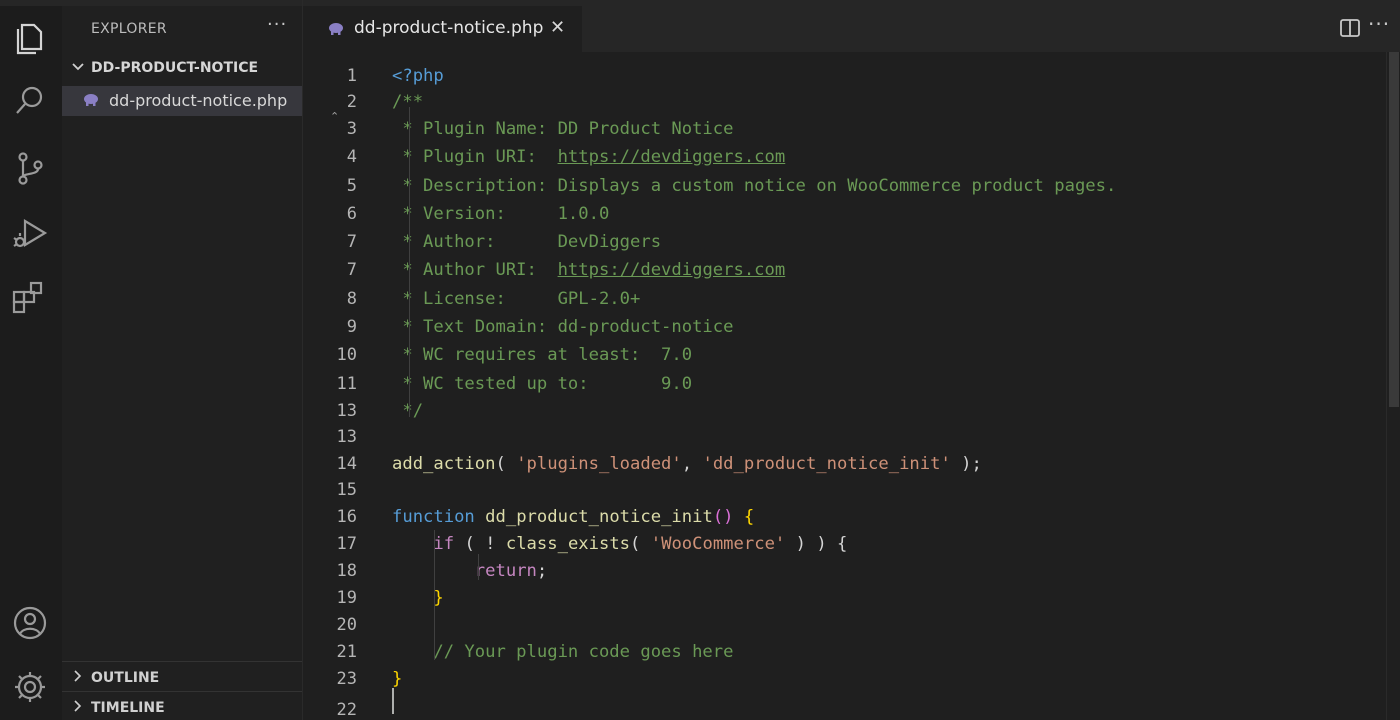  I want to click on line-number: 2, so click(351, 102).